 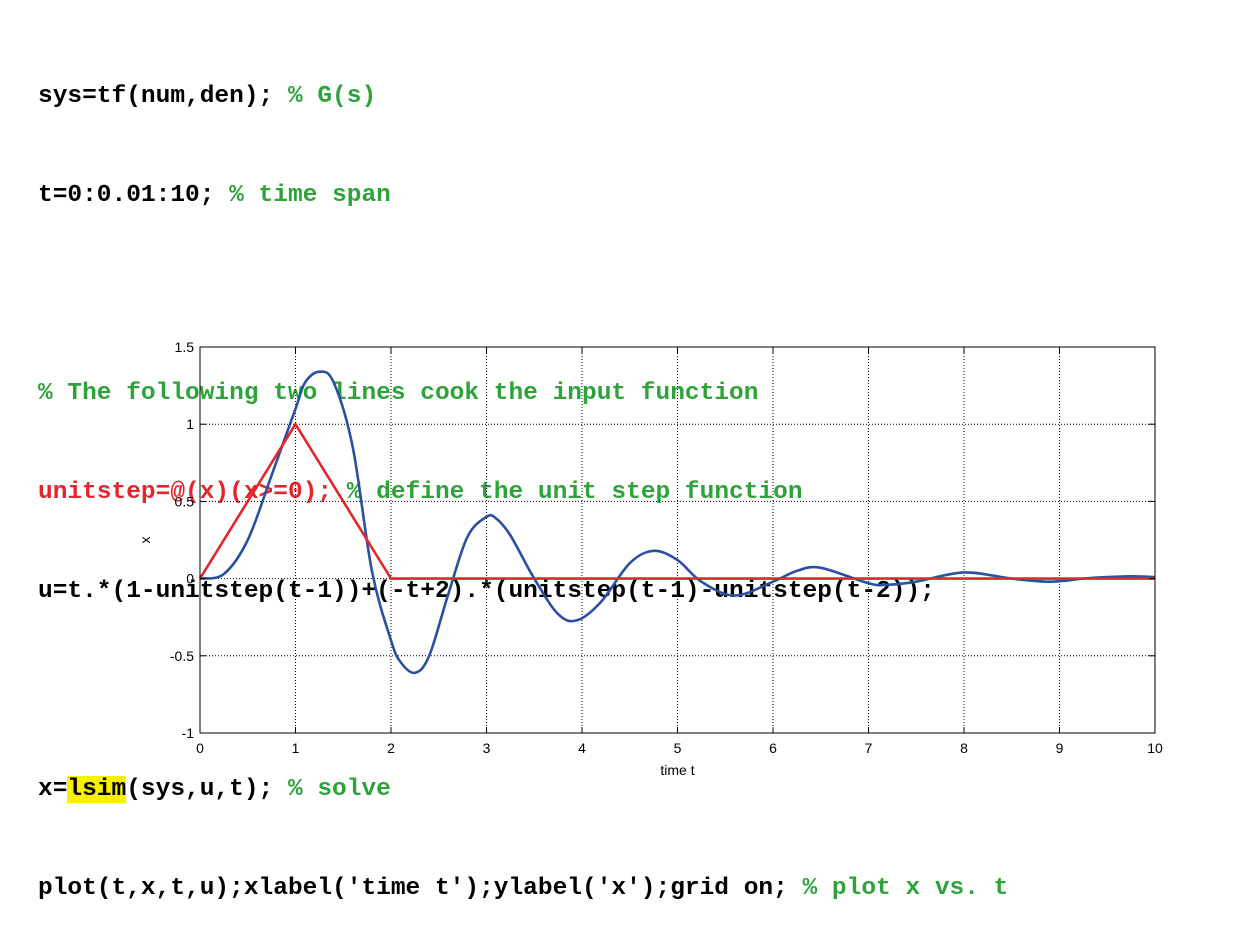 I want to click on x-tick-label: 8, so click(x=964, y=748).